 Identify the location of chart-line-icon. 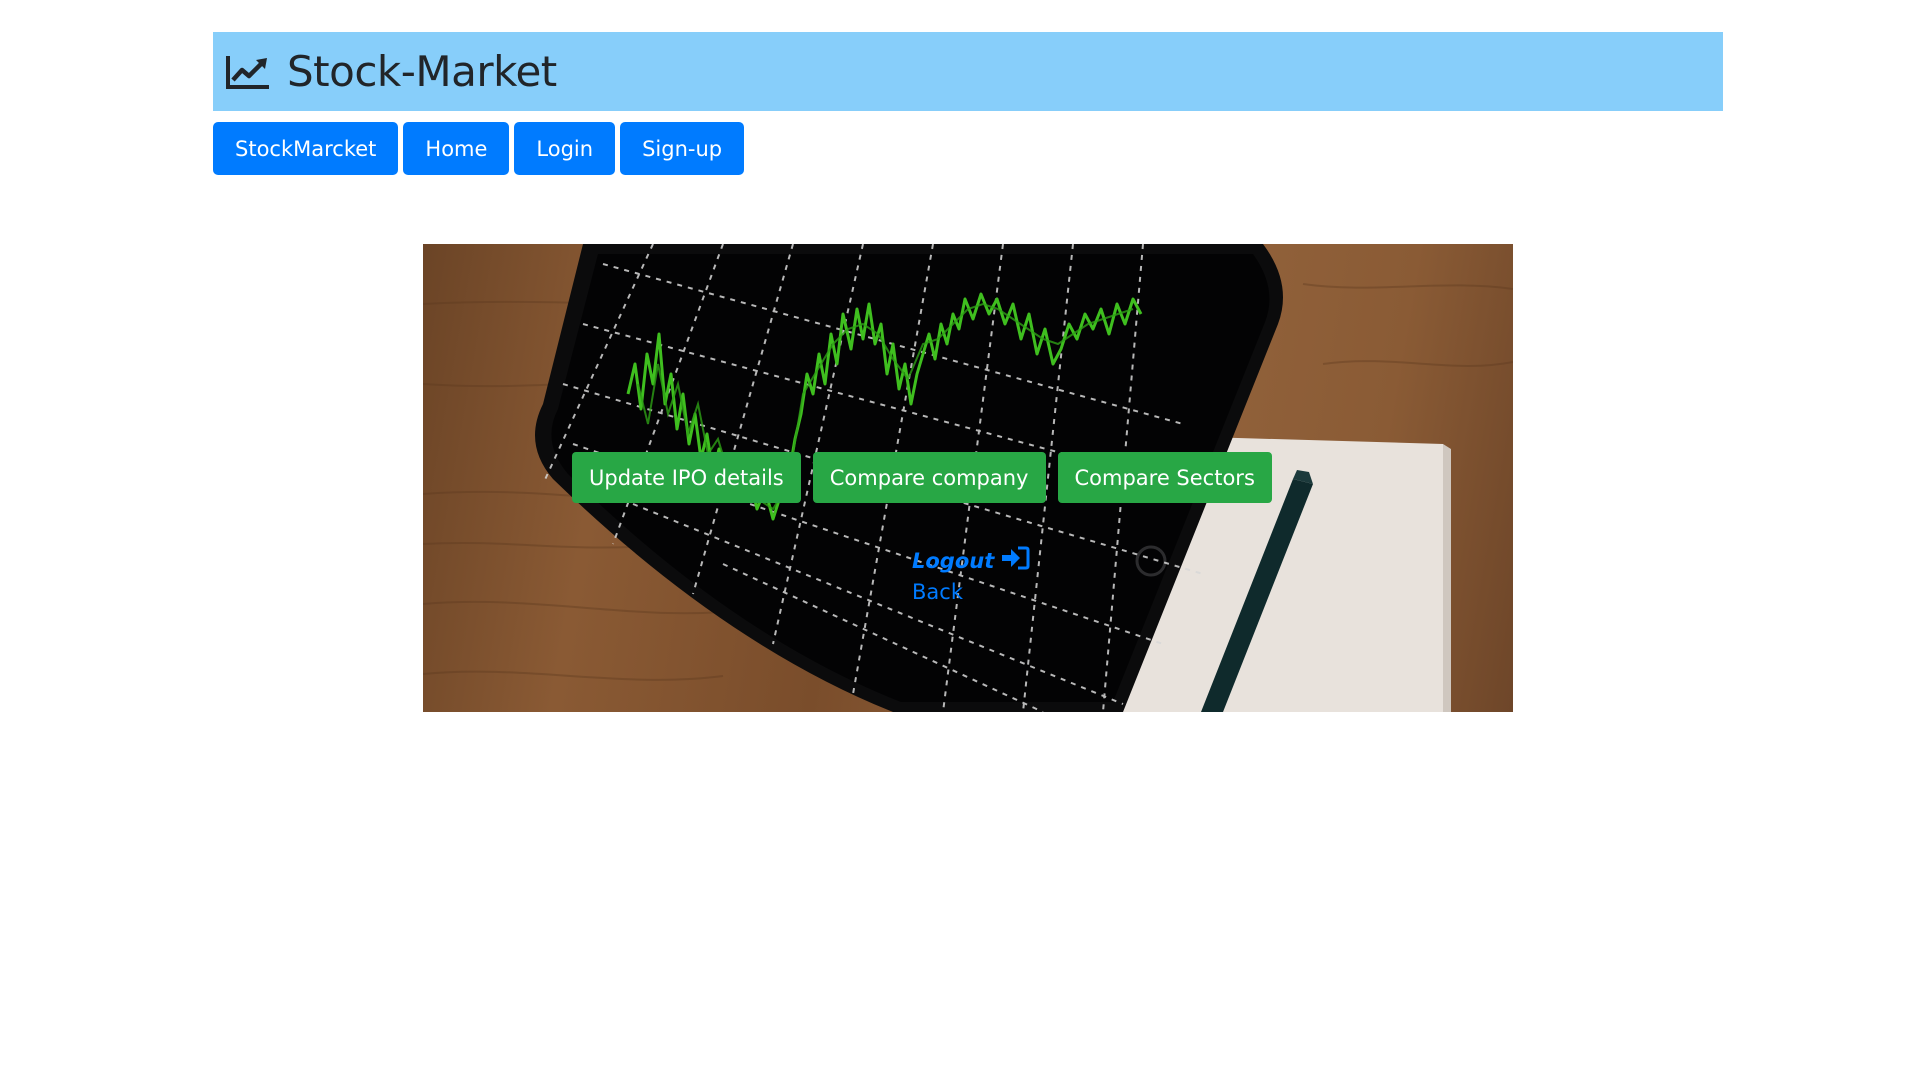
(249, 72).